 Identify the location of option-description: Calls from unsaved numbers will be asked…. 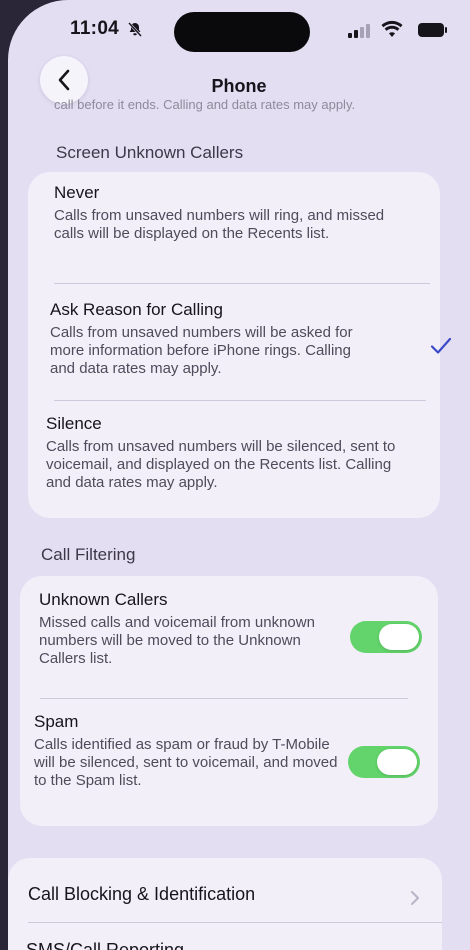
(201, 350).